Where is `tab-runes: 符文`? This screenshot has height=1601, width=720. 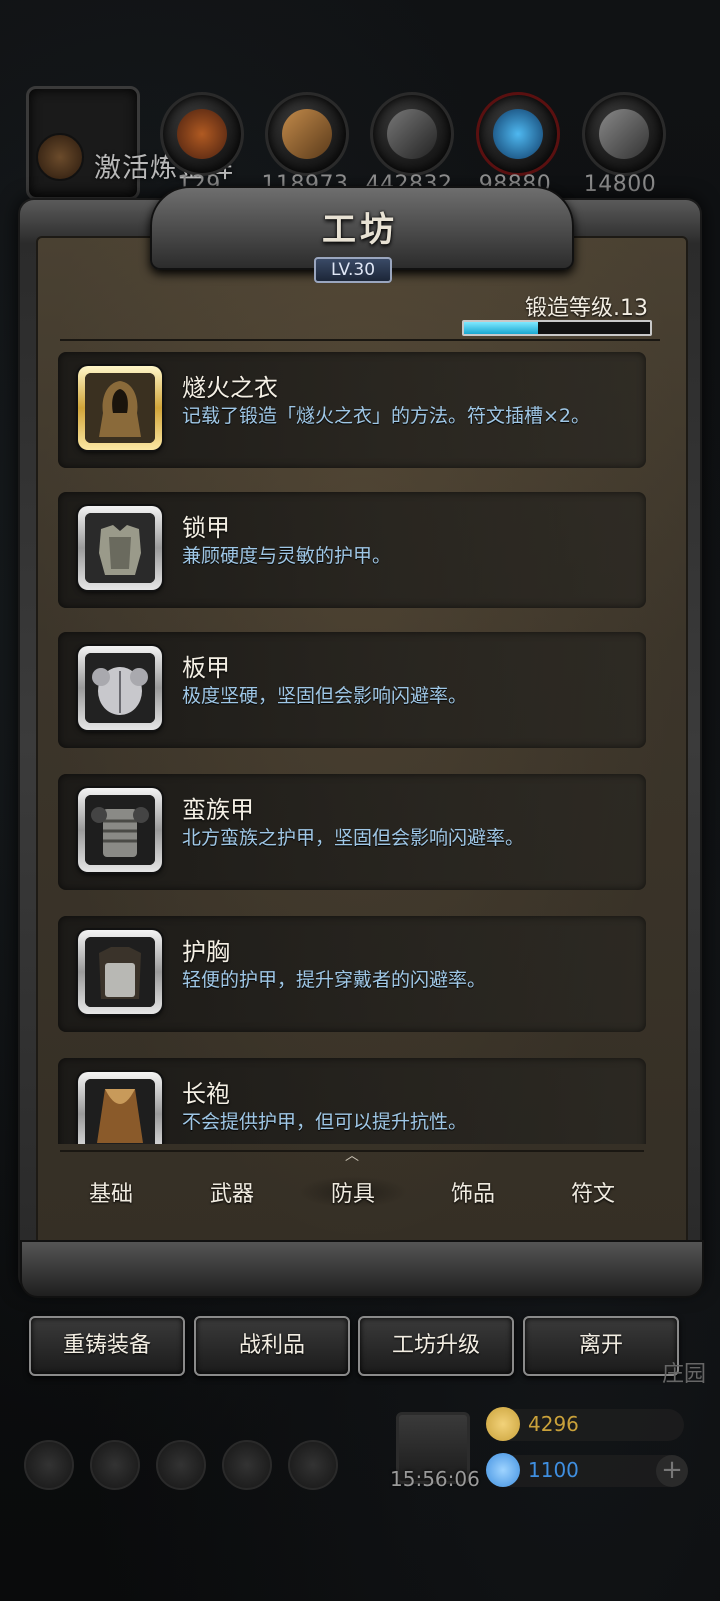 tab-runes: 符文 is located at coordinates (593, 1192).